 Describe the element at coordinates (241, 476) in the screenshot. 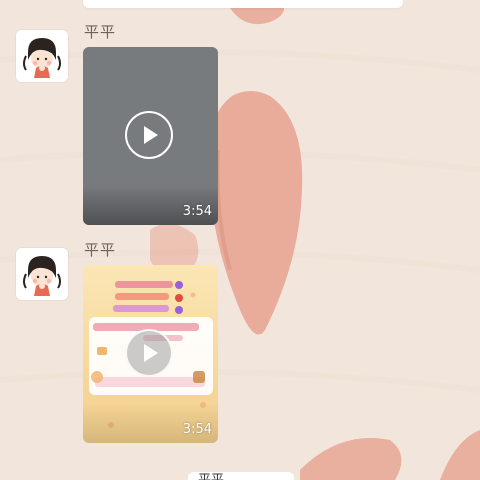

I see `next-message-bubble: 平平` at that location.